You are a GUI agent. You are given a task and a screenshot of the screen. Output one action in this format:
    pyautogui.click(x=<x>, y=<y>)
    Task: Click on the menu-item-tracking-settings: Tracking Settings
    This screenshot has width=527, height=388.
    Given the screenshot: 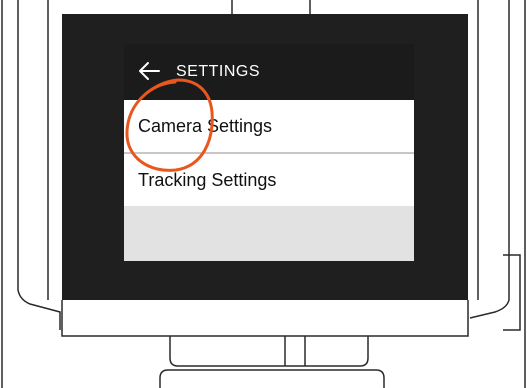 What is the action you would take?
    pyautogui.click(x=269, y=180)
    